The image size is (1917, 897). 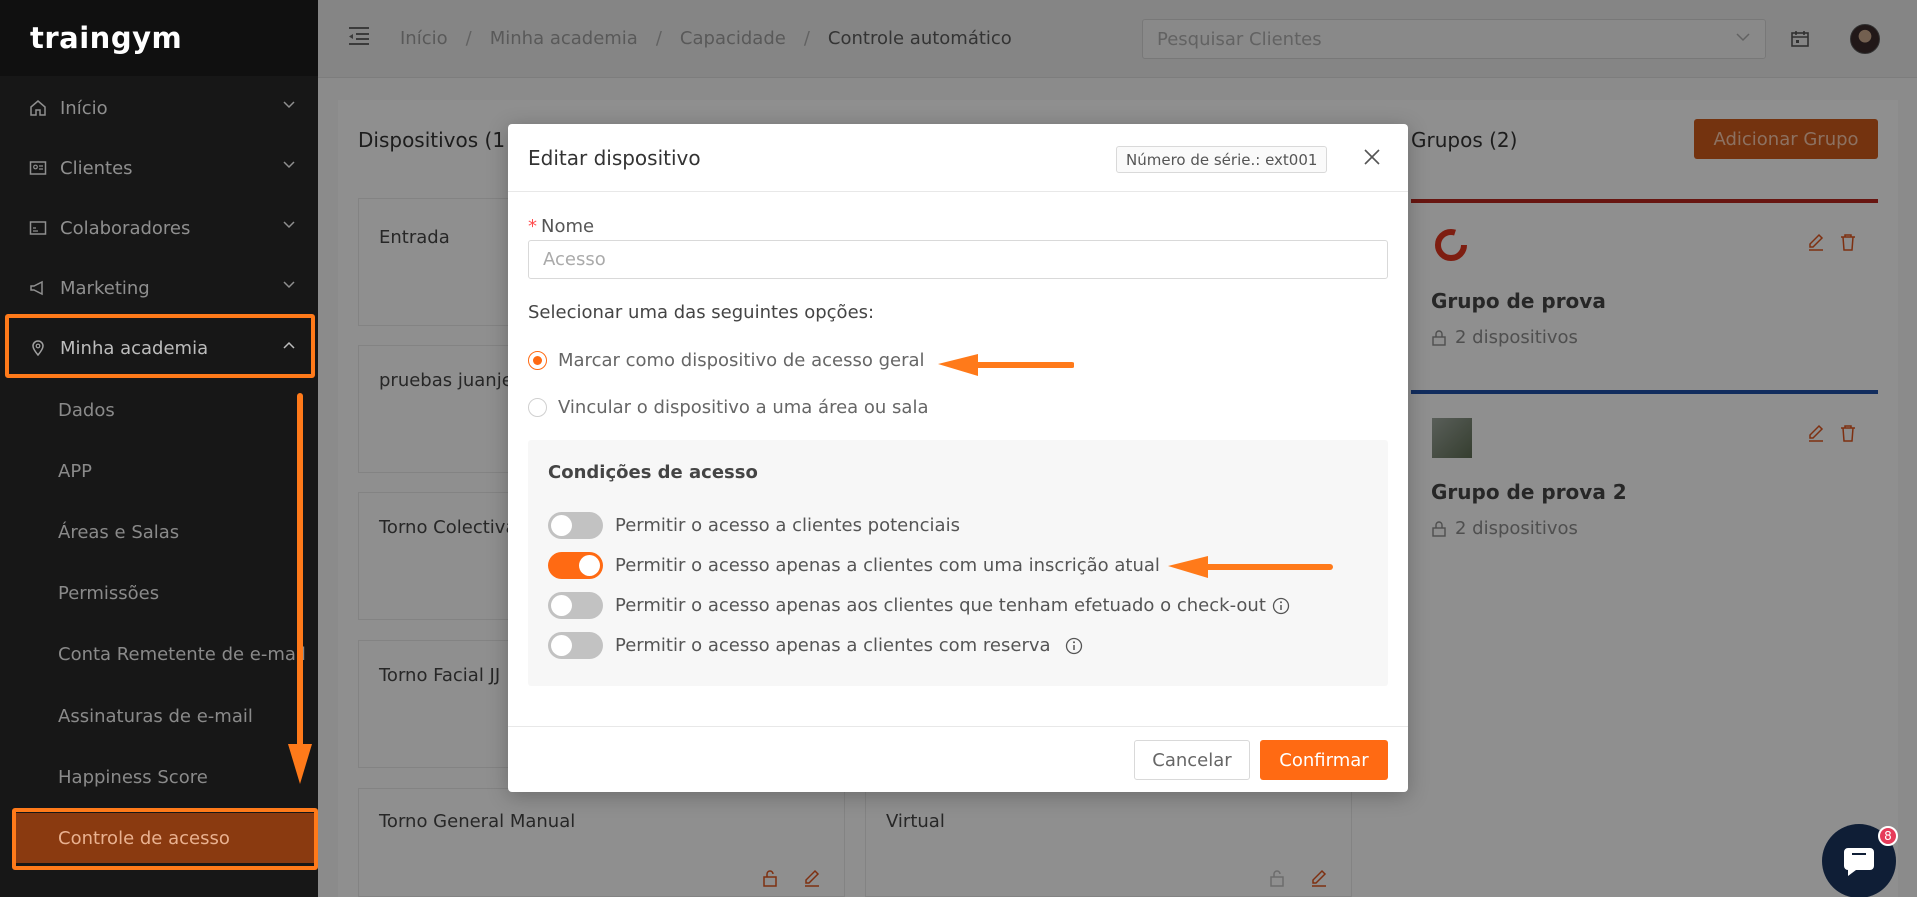 I want to click on megaphone-icon, so click(x=38, y=288).